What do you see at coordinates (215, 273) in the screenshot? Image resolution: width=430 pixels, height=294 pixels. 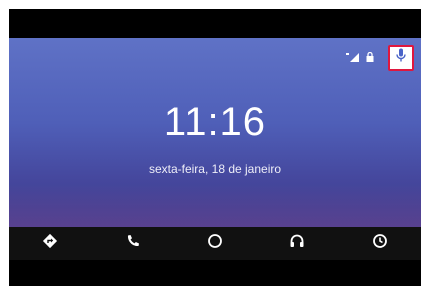 I see `bottom-bezel` at bounding box center [215, 273].